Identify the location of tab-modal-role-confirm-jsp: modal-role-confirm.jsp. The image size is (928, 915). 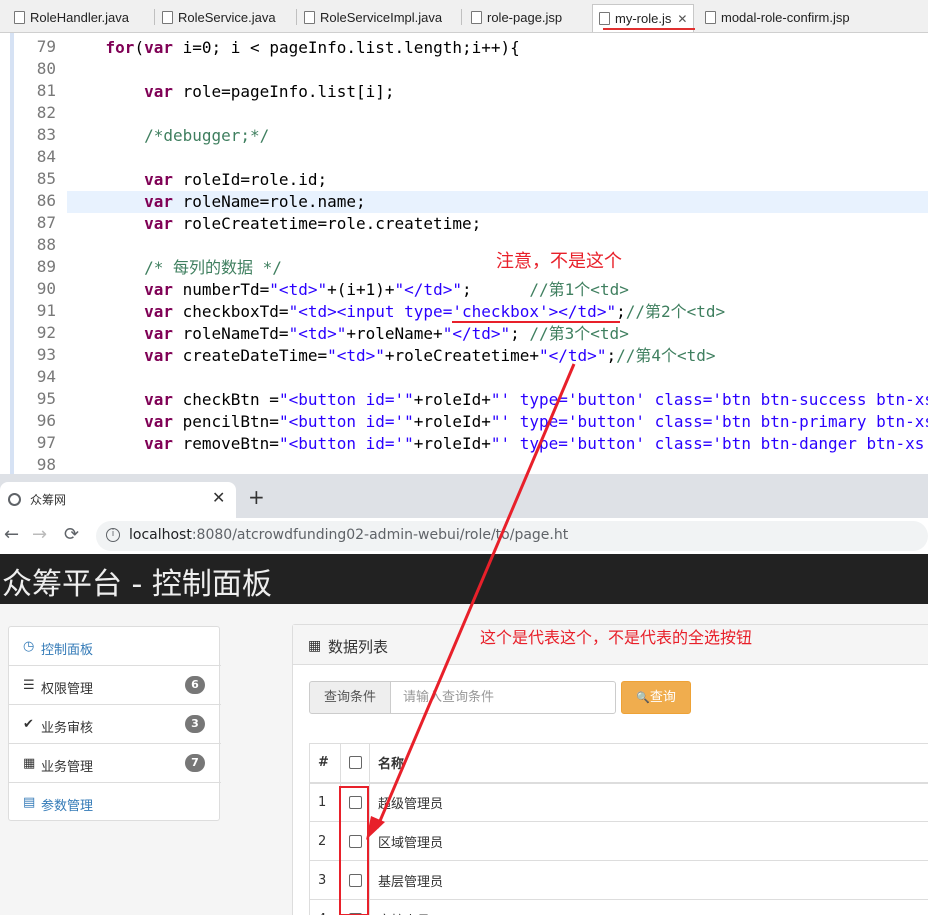
(777, 18).